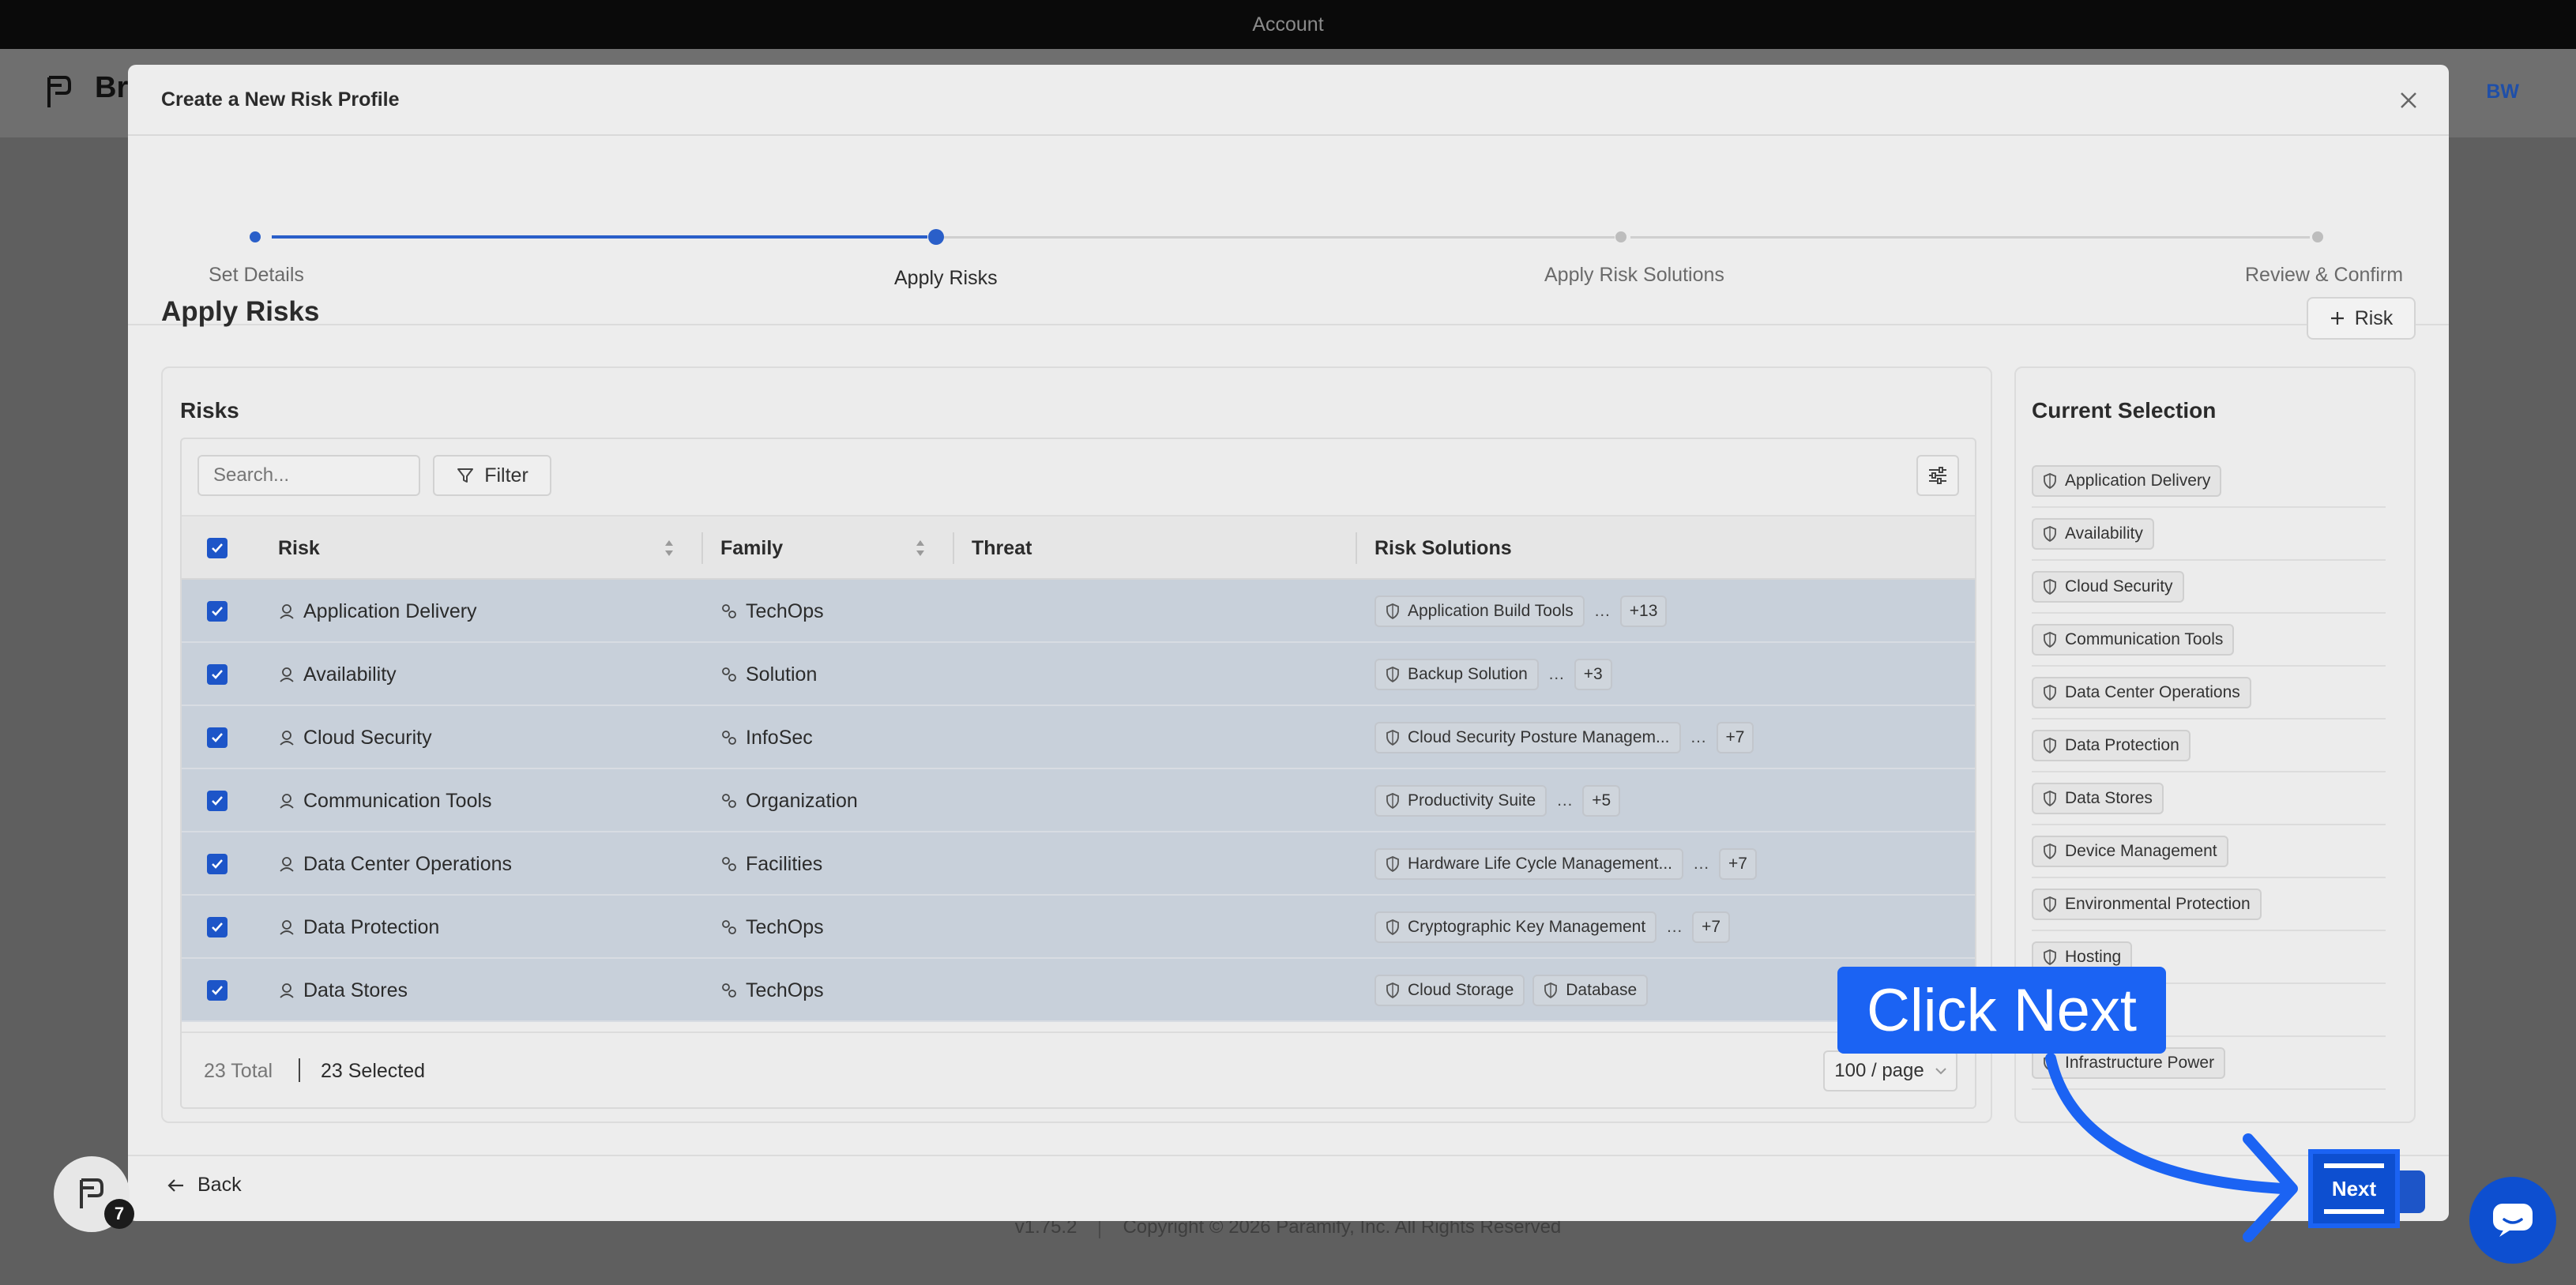 The image size is (2576, 1285). What do you see at coordinates (2122, 744) in the screenshot?
I see `selected-risk-label: Data Protection` at bounding box center [2122, 744].